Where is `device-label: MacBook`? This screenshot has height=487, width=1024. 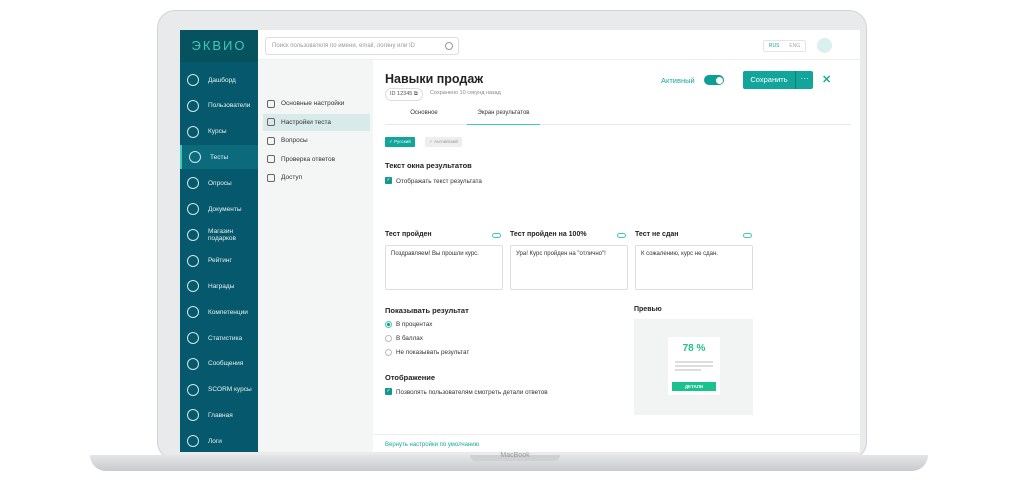
device-label: MacBook is located at coordinates (515, 455).